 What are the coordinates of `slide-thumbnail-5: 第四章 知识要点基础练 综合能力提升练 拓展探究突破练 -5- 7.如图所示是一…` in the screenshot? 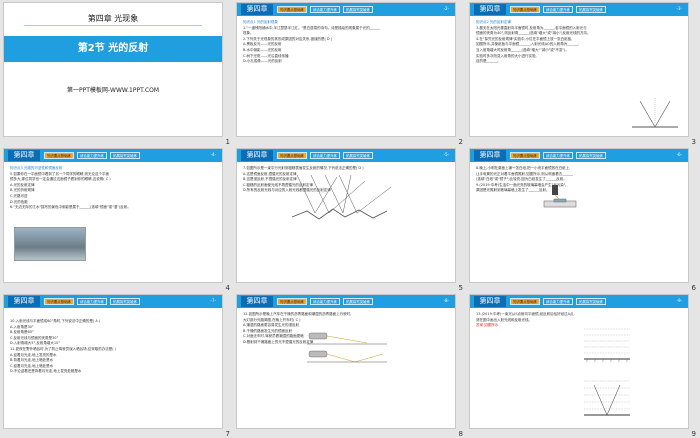 It's located at (349, 219).